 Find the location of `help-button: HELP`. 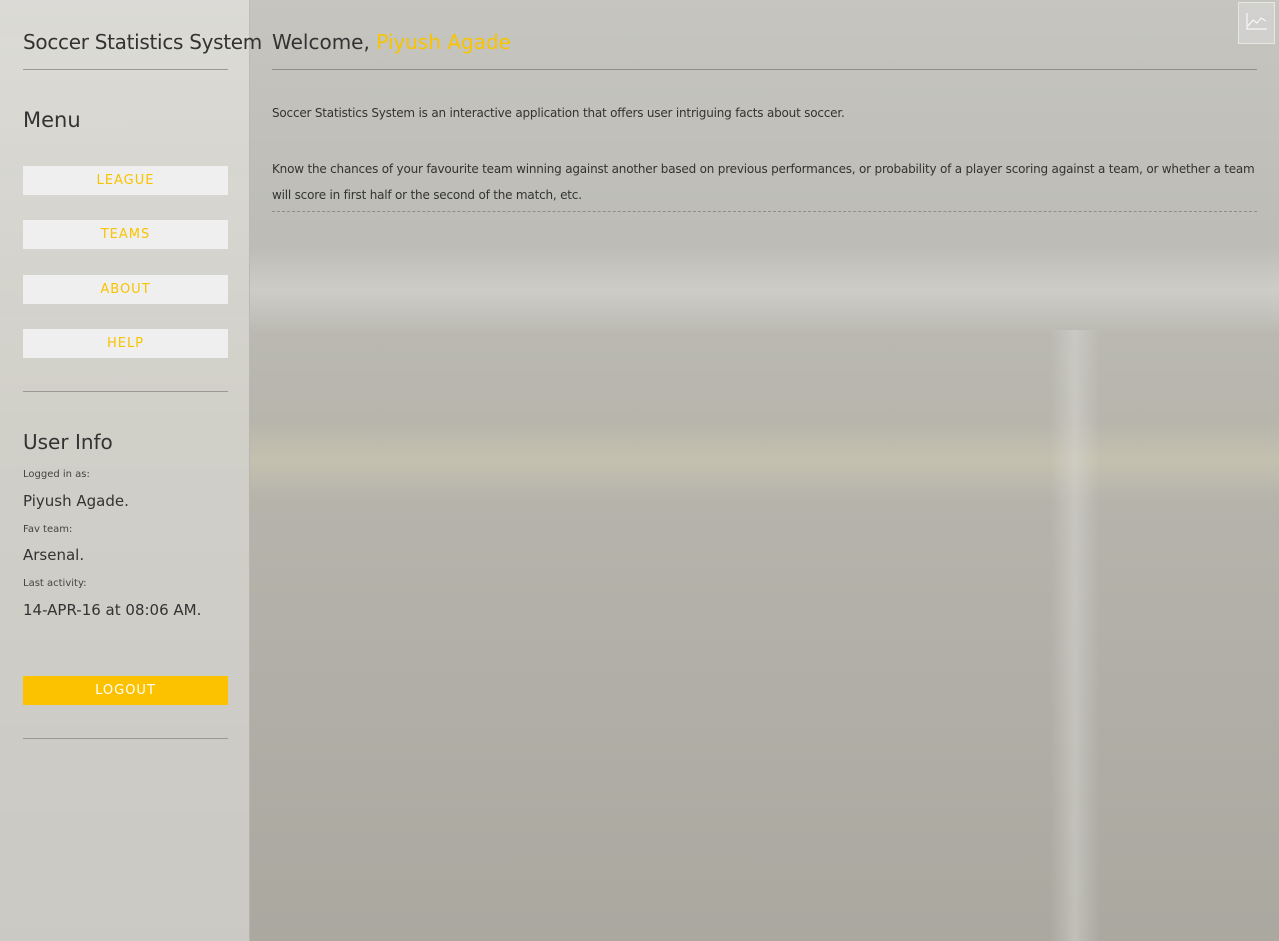

help-button: HELP is located at coordinates (125, 343).